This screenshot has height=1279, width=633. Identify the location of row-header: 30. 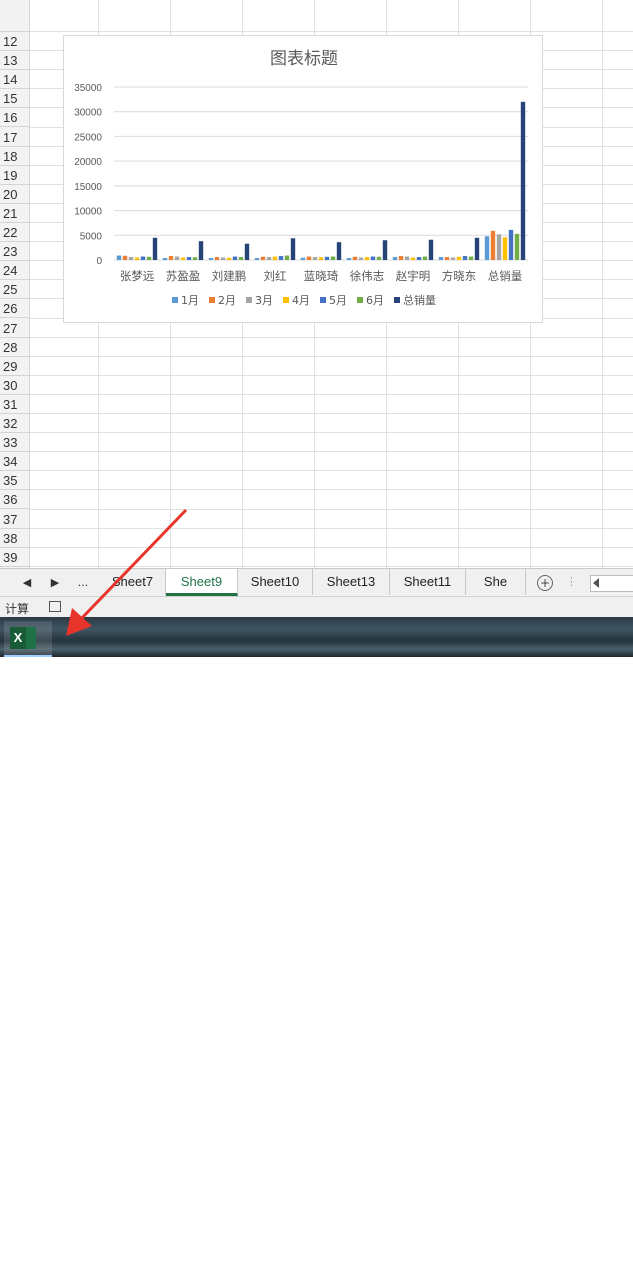
(14, 385).